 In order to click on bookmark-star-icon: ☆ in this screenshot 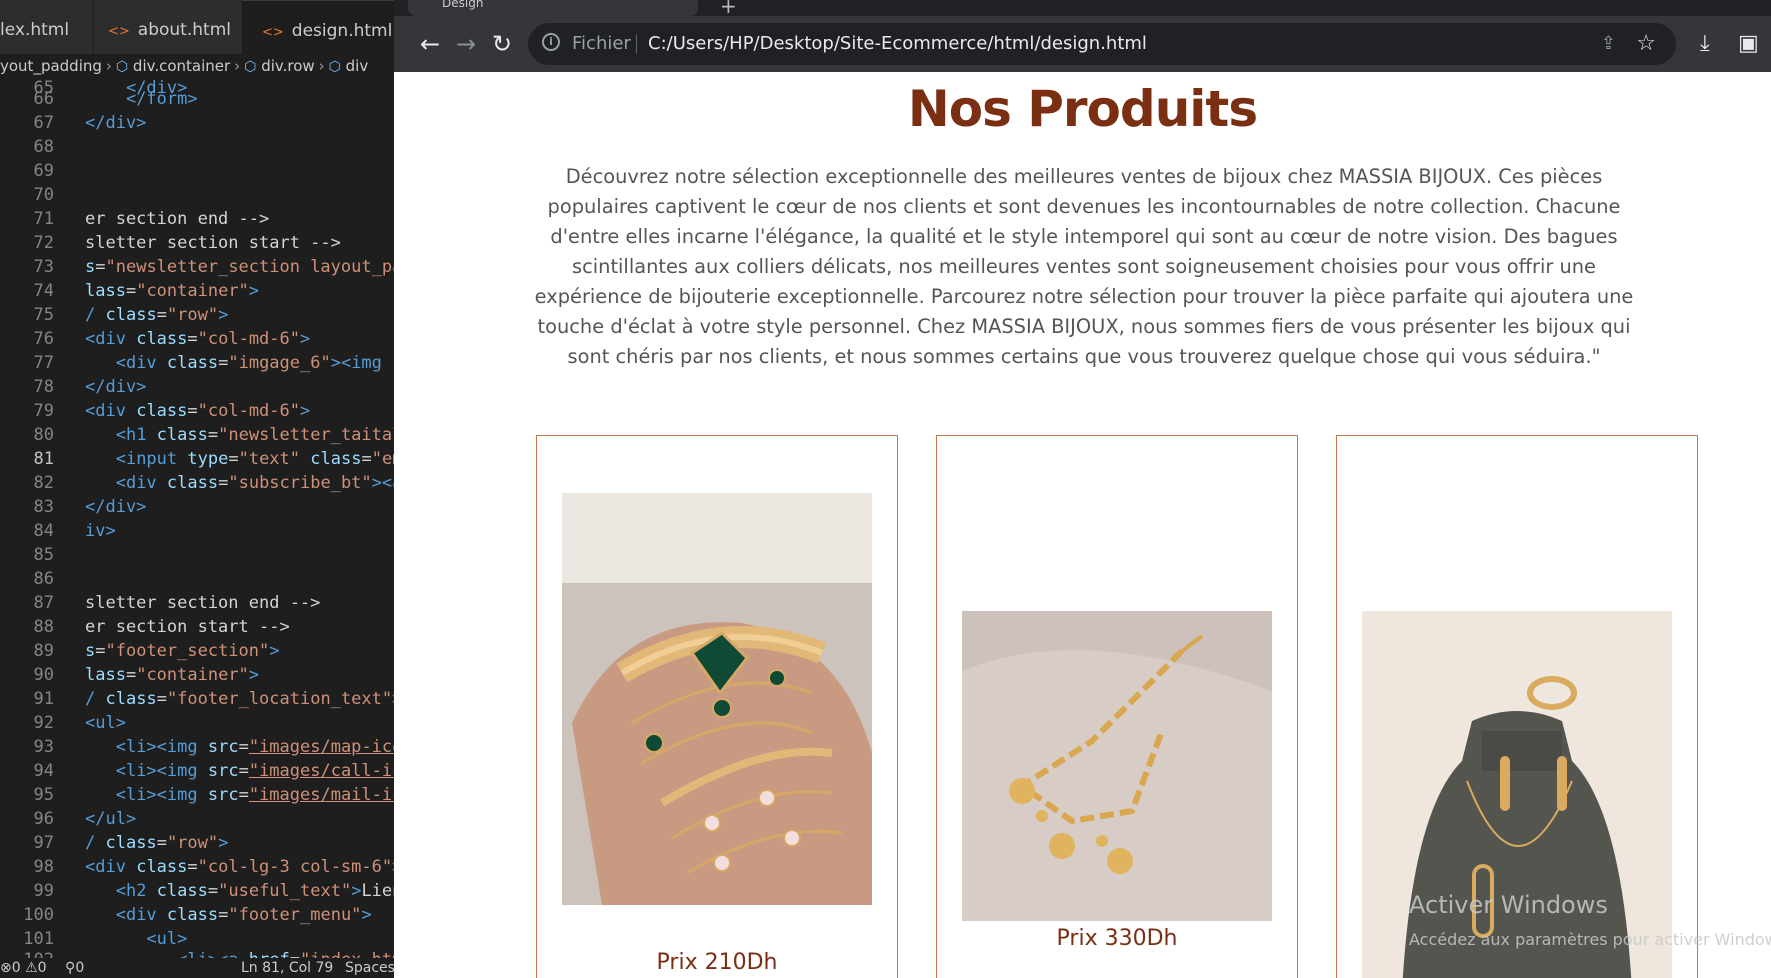, I will do `click(1646, 44)`.